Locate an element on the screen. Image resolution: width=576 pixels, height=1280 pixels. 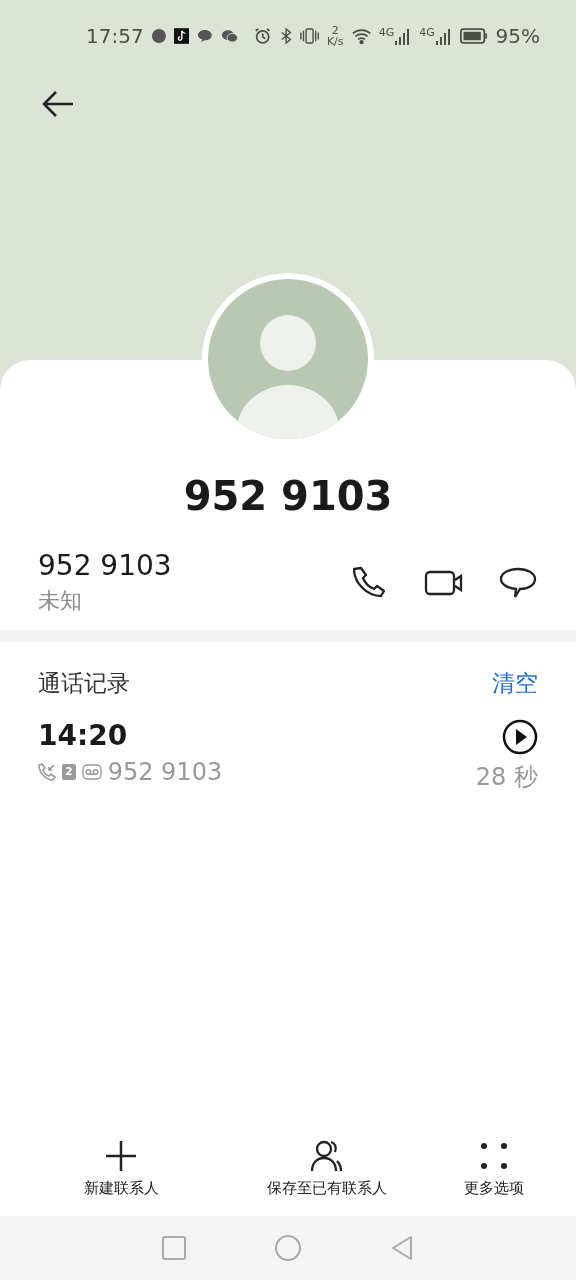
action-button: 保存至已有联系人 is located at coordinates (327, 1168).